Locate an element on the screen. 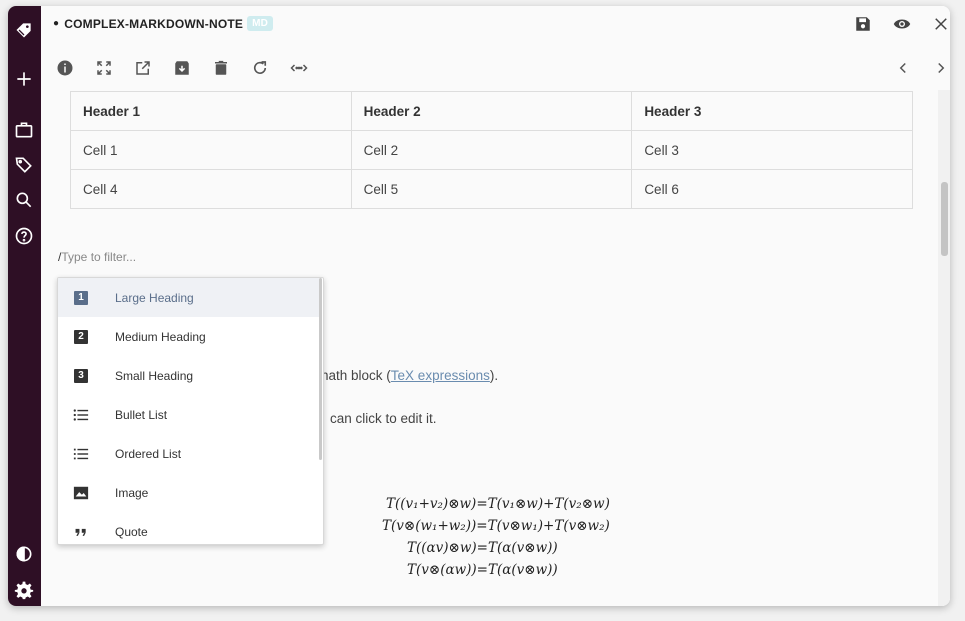 The height and width of the screenshot is (621, 965). table-cell: Cell 4 is located at coordinates (211, 189).